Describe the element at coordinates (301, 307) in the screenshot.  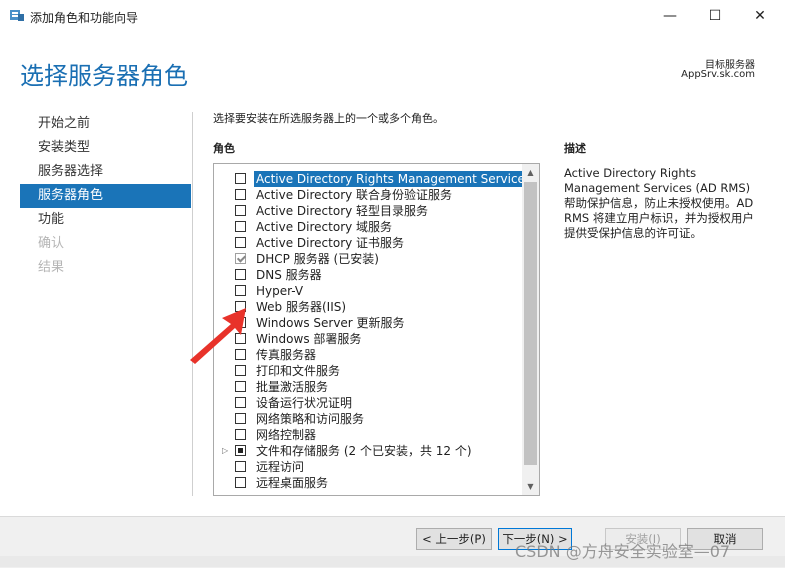
I see `role-label: Web 服务器(IIS)` at that location.